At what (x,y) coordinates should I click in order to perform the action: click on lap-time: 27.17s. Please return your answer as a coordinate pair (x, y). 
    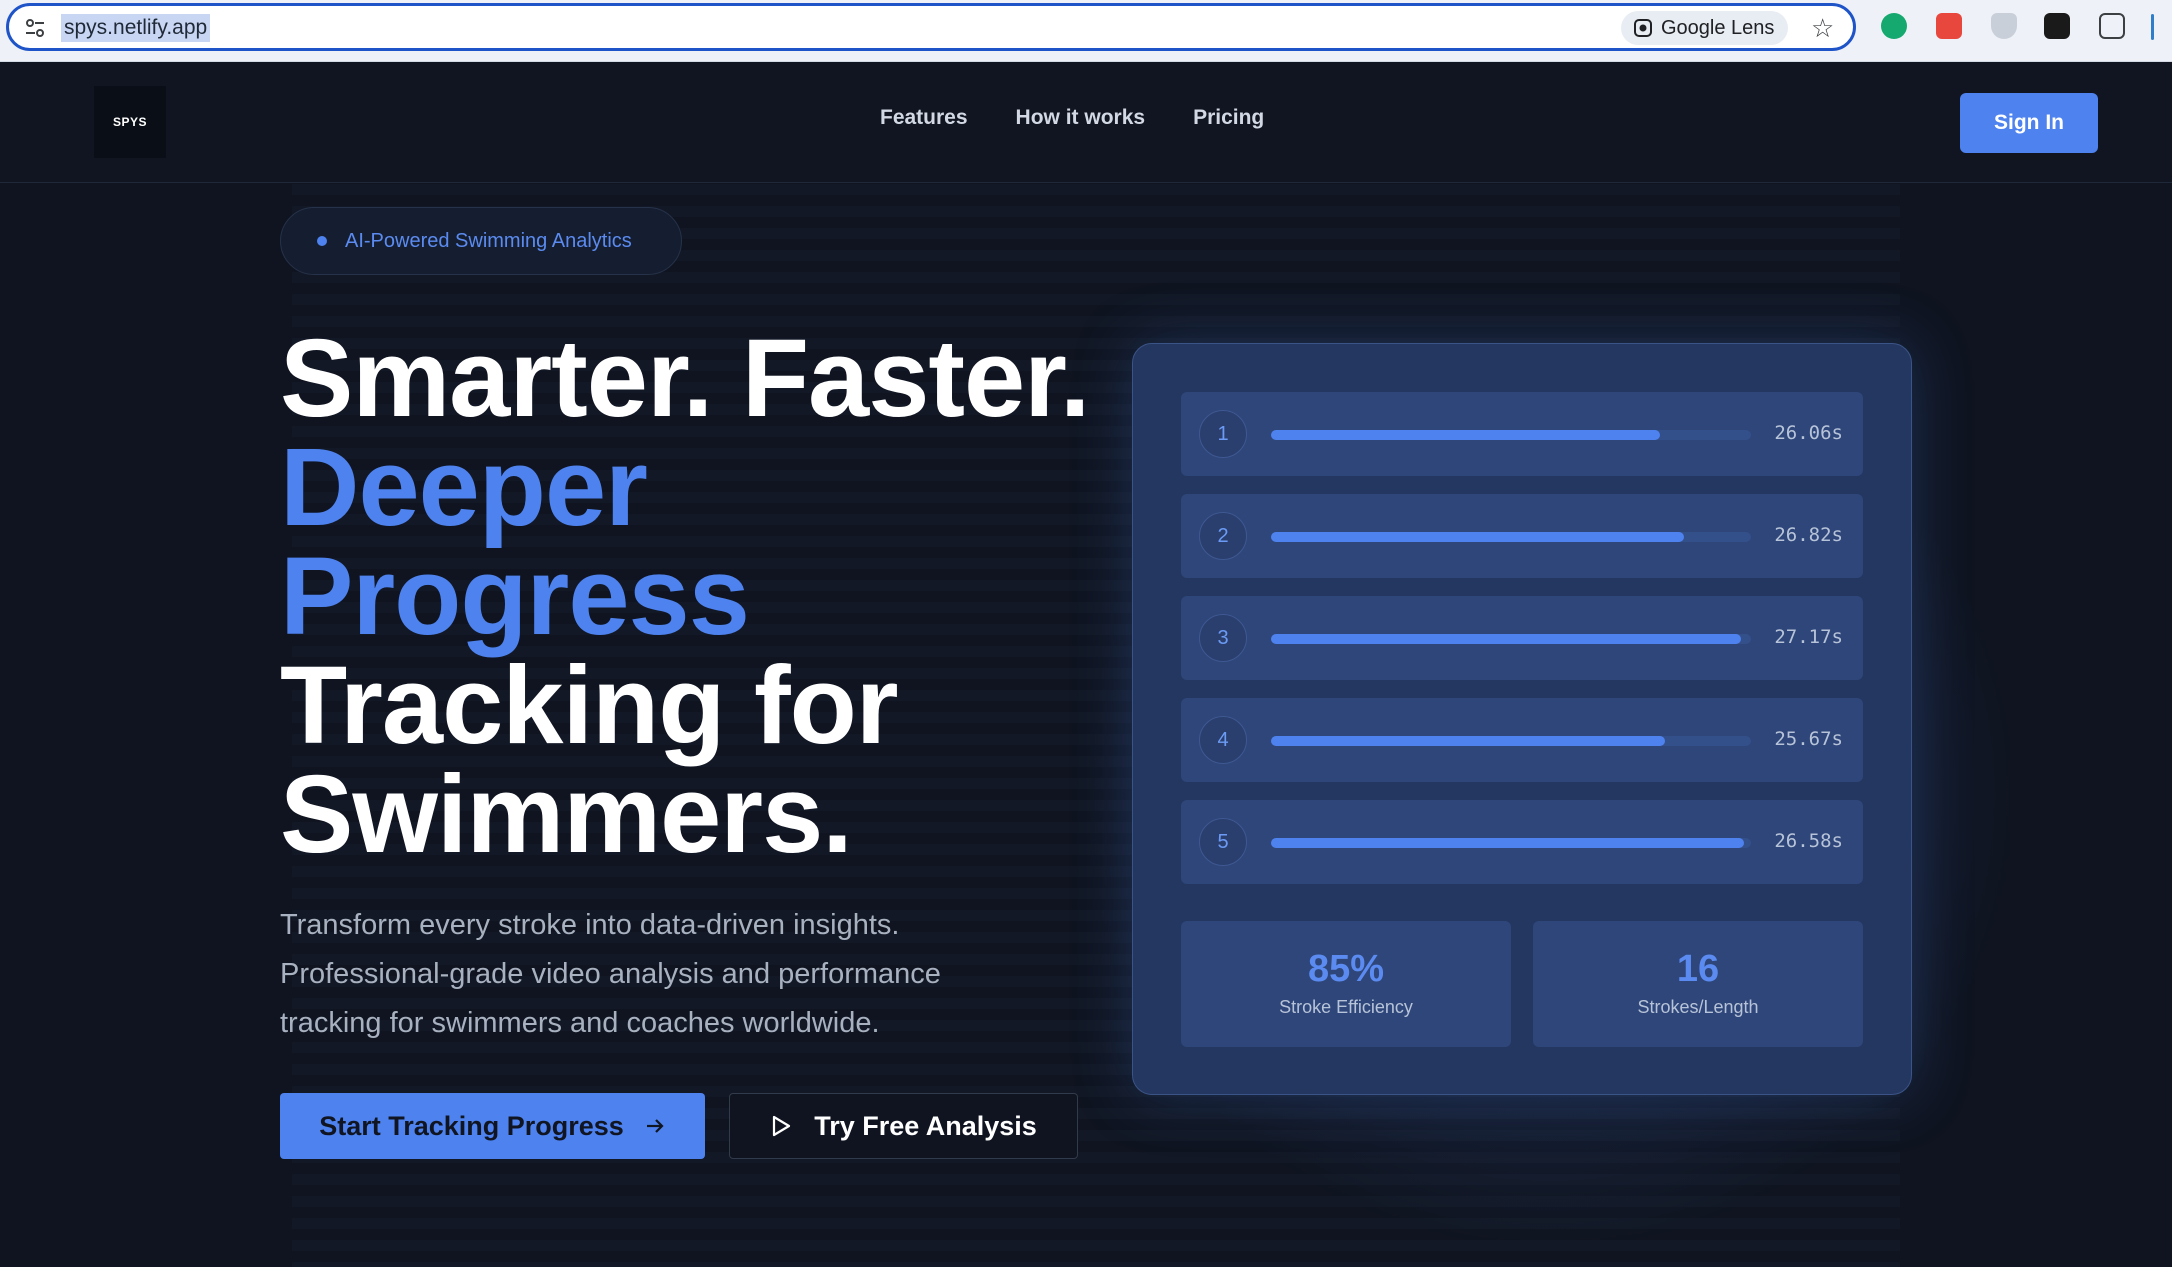
    Looking at the image, I should click on (1808, 637).